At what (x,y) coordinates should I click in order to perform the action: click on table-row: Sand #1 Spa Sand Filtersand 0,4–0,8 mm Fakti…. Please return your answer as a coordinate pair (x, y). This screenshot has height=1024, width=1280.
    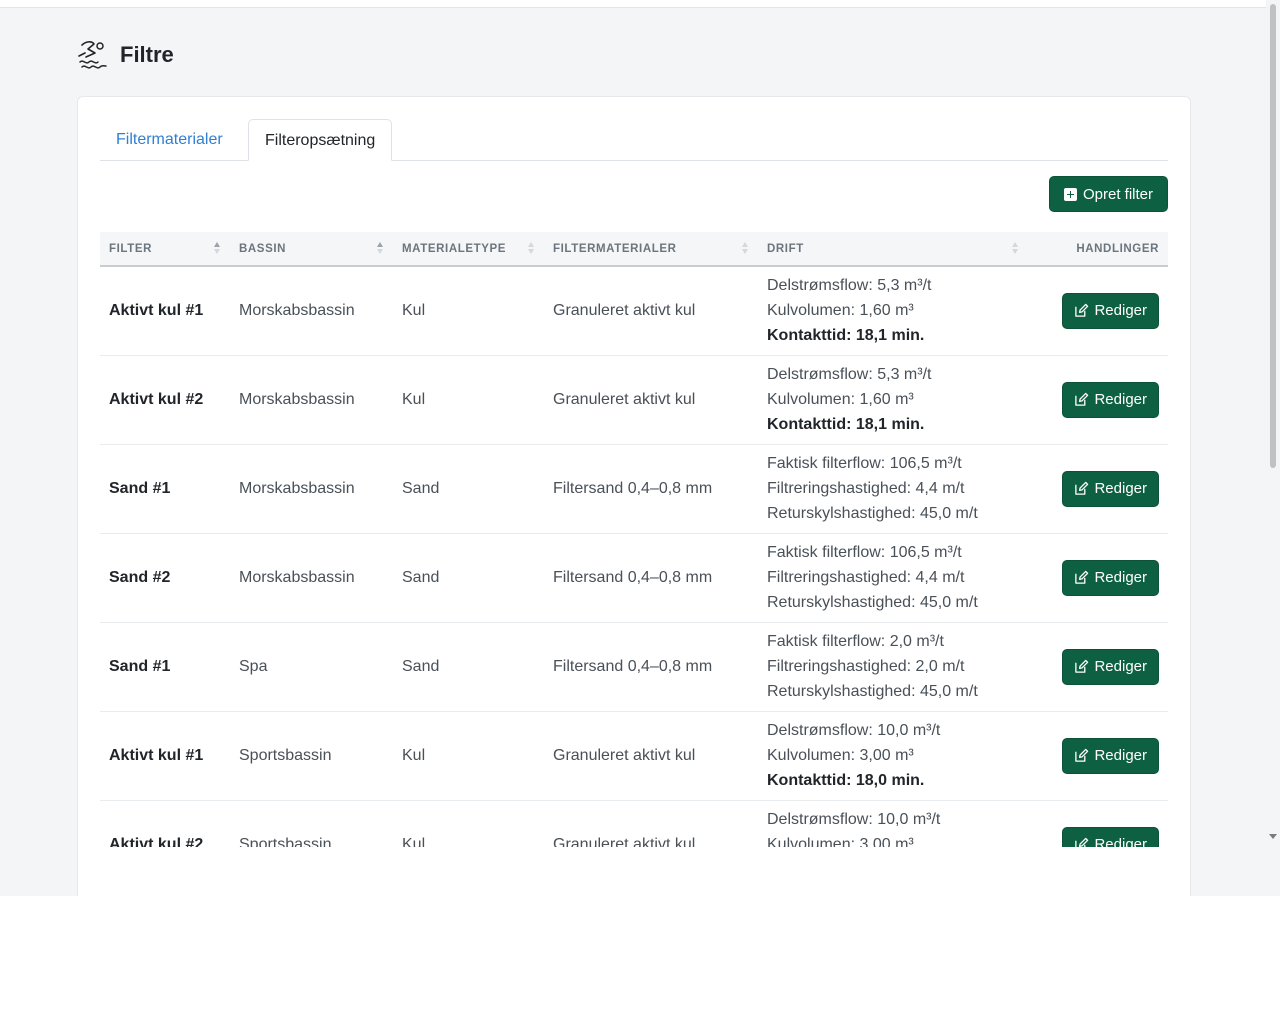
    Looking at the image, I should click on (634, 666).